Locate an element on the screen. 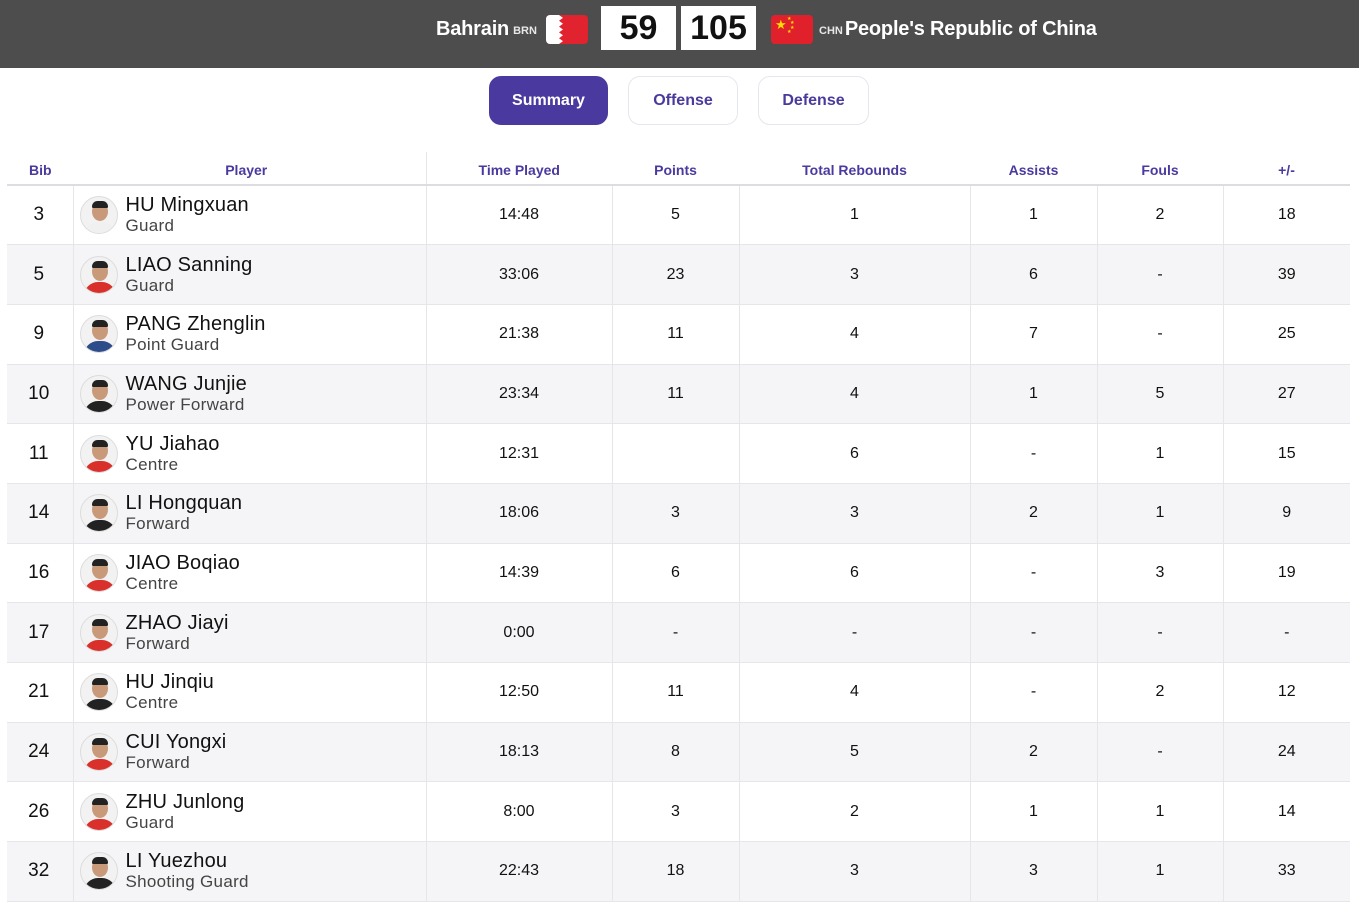 Image resolution: width=1359 pixels, height=915 pixels. bib-number: 32 is located at coordinates (40, 871).